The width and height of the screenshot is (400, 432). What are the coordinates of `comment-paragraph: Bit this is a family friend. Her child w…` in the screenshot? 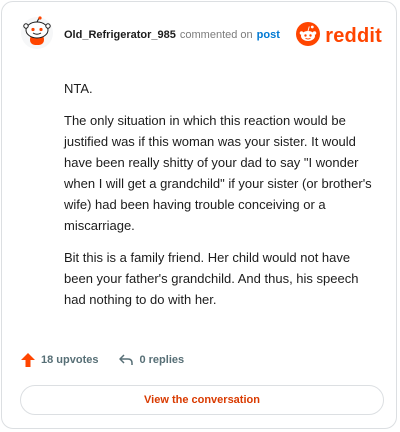 It's located at (211, 278).